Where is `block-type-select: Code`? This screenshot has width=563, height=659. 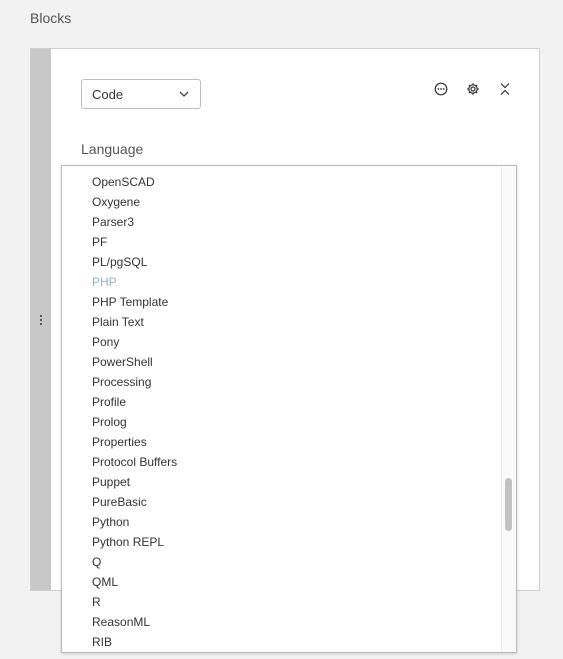 block-type-select: Code is located at coordinates (141, 94).